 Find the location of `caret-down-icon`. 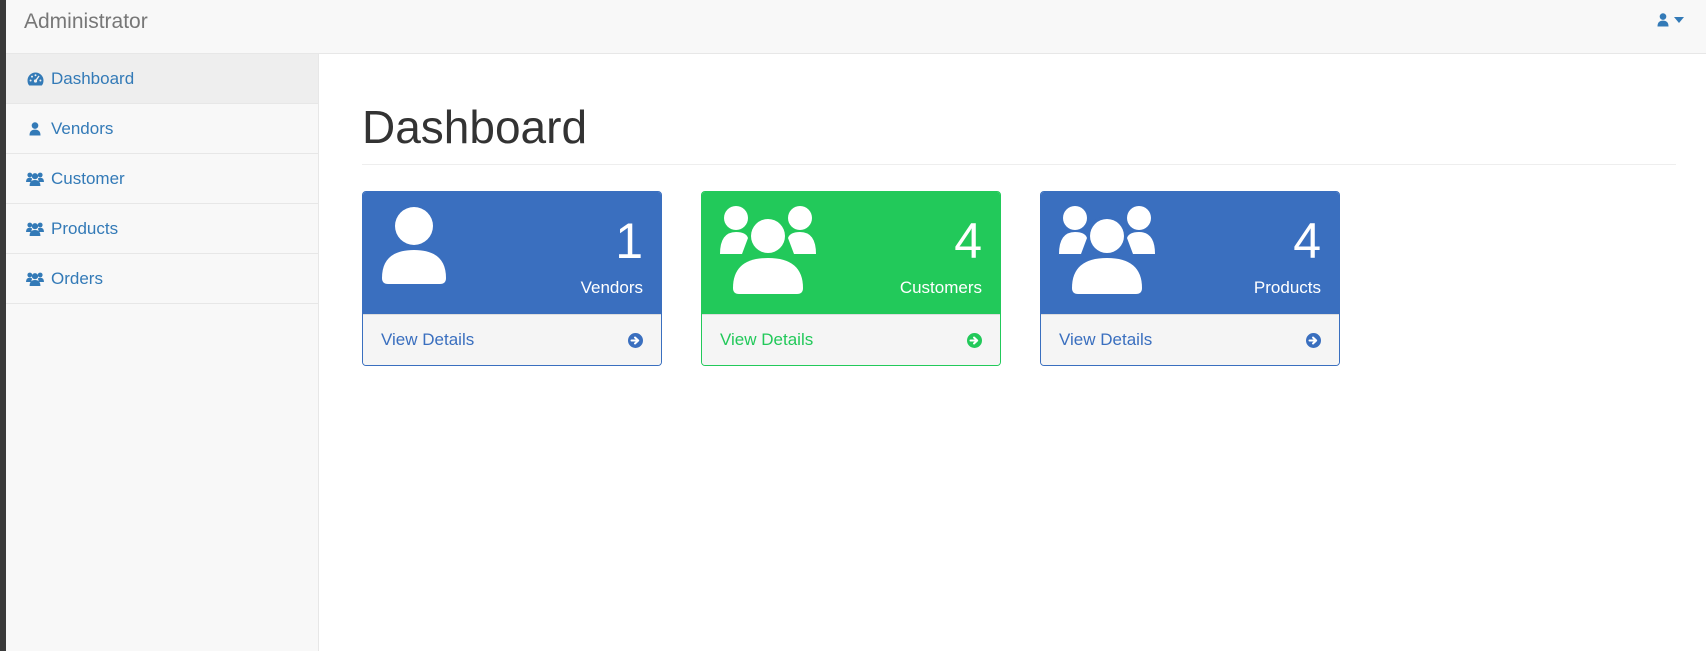

caret-down-icon is located at coordinates (1679, 20).